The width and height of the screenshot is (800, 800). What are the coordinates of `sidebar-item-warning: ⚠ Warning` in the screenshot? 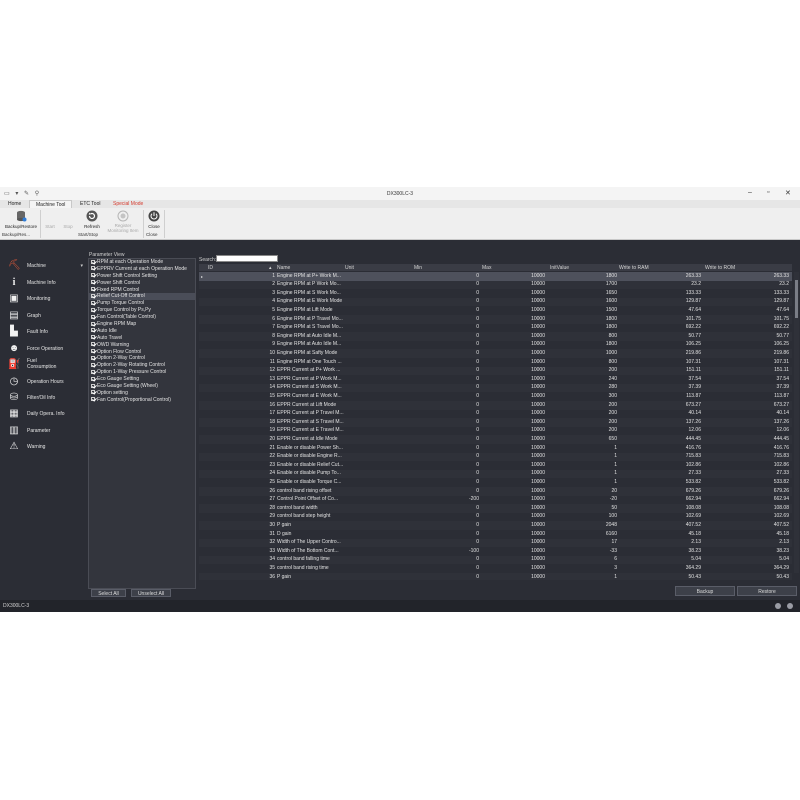 It's located at (43, 447).